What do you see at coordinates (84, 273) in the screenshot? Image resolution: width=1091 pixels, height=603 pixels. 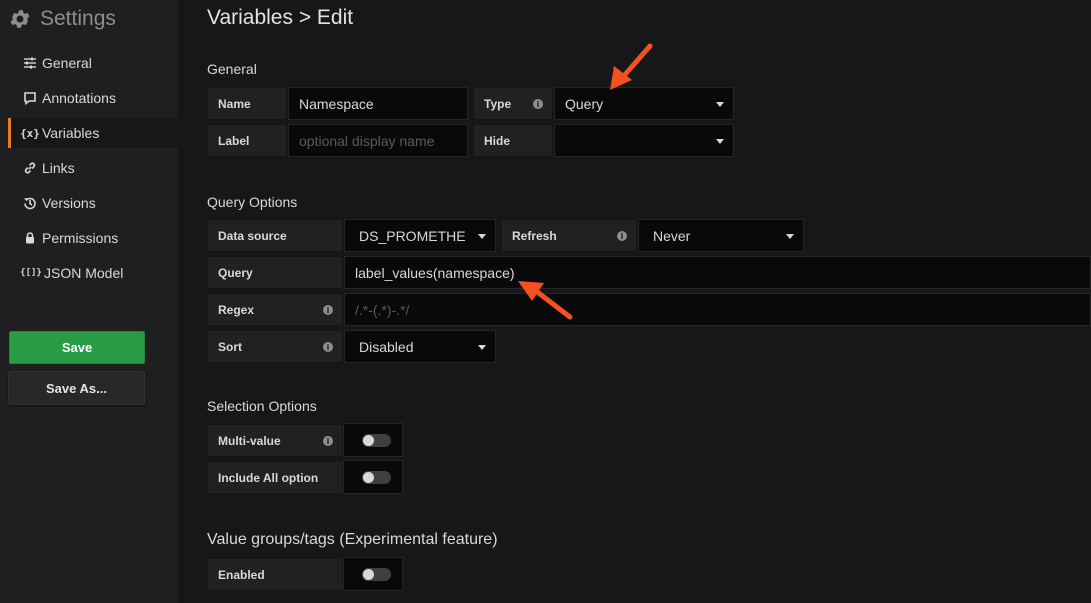 I see `sidebar-item-label: JSON Model` at bounding box center [84, 273].